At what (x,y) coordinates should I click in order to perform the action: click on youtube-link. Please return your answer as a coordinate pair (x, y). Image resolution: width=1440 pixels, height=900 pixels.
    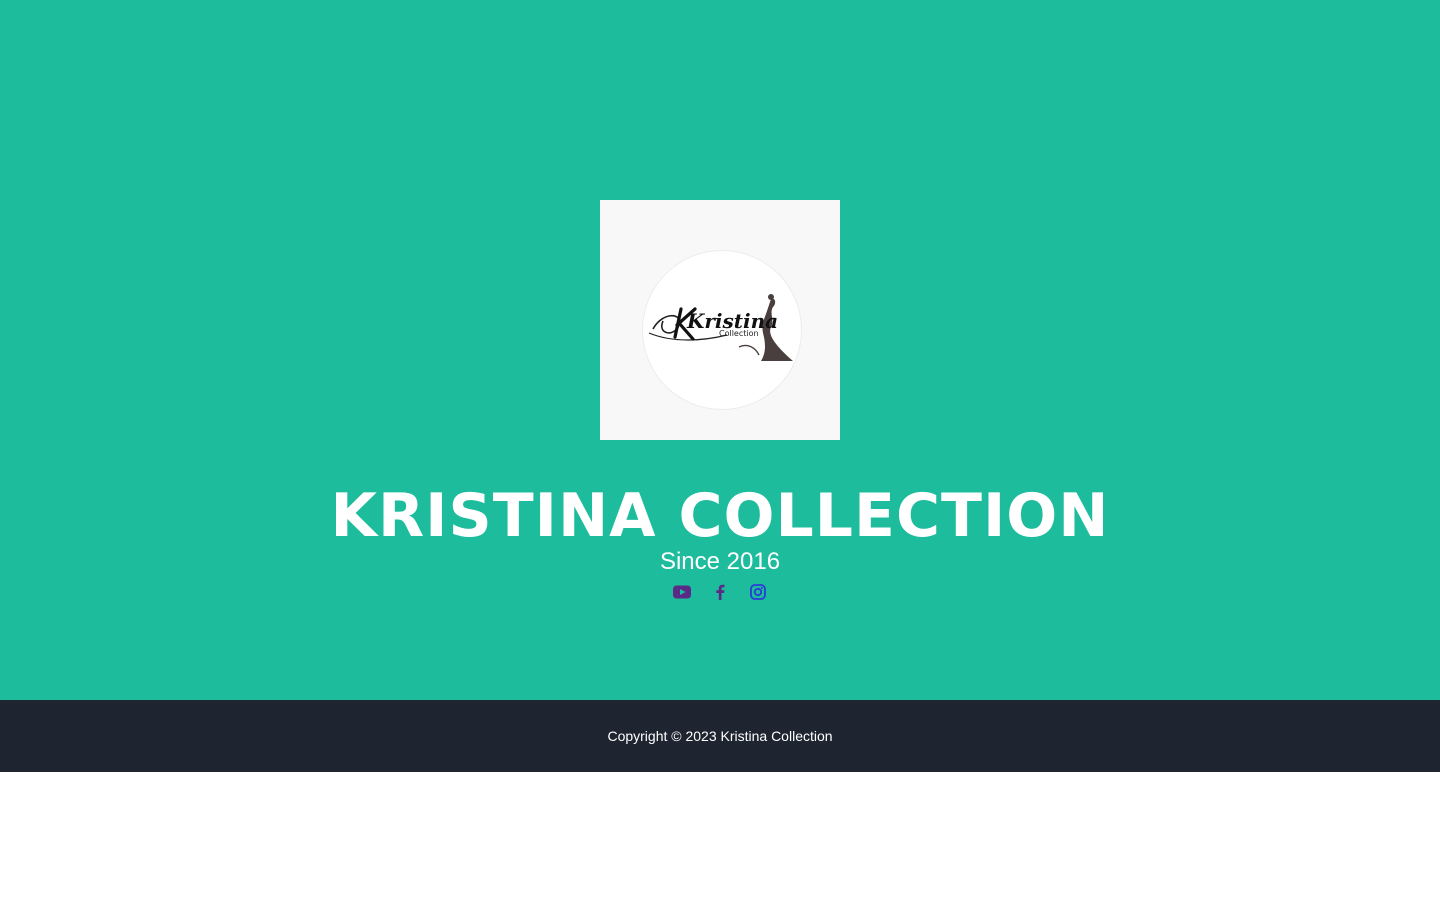
    Looking at the image, I should click on (682, 592).